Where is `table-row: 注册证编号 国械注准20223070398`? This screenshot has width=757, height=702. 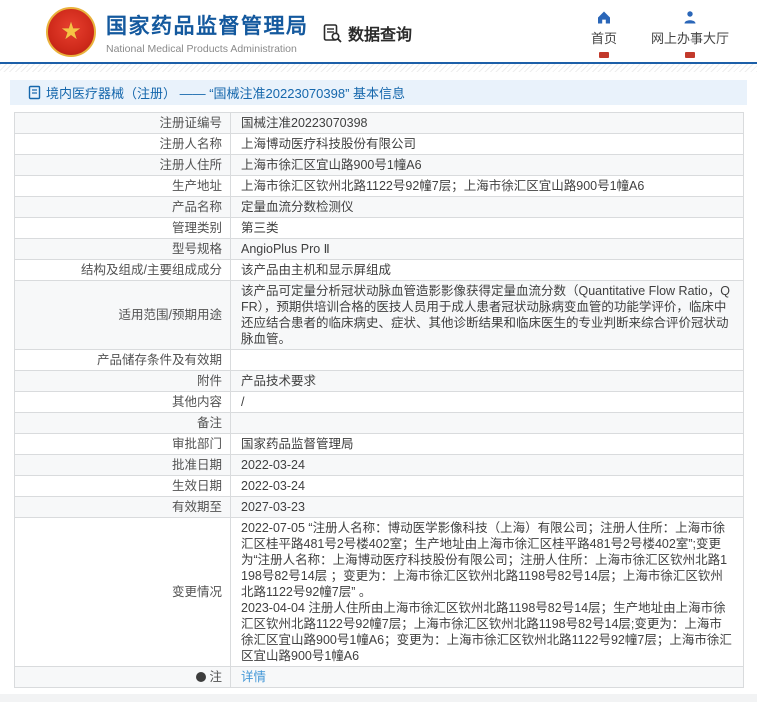 table-row: 注册证编号 国械注准20223070398 is located at coordinates (379, 123).